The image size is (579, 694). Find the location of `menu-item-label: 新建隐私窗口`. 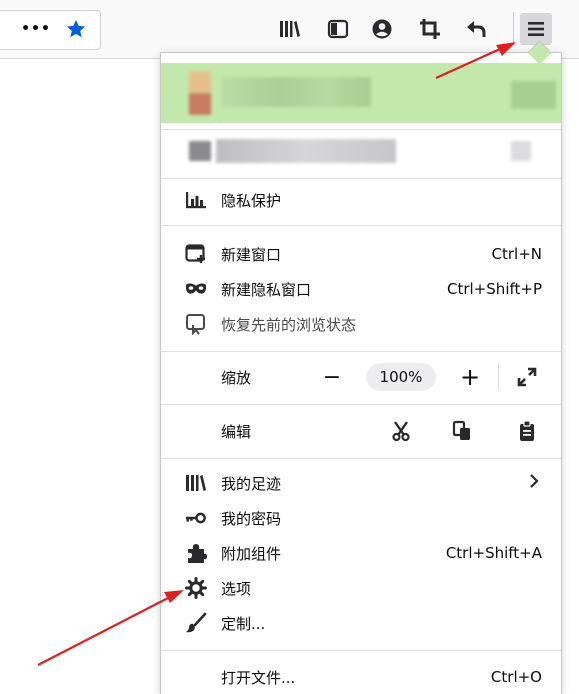

menu-item-label: 新建隐私窗口 is located at coordinates (266, 289).